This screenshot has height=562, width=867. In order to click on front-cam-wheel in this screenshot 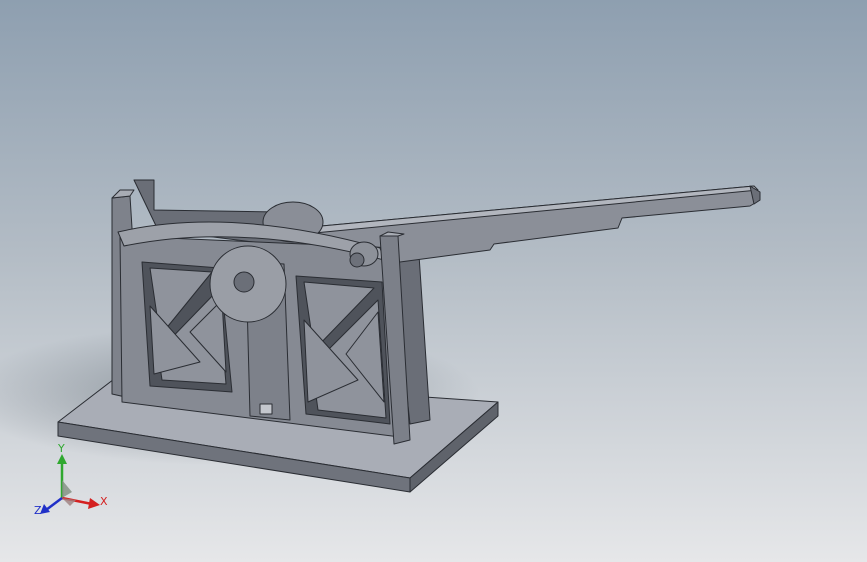, I will do `click(248, 284)`.